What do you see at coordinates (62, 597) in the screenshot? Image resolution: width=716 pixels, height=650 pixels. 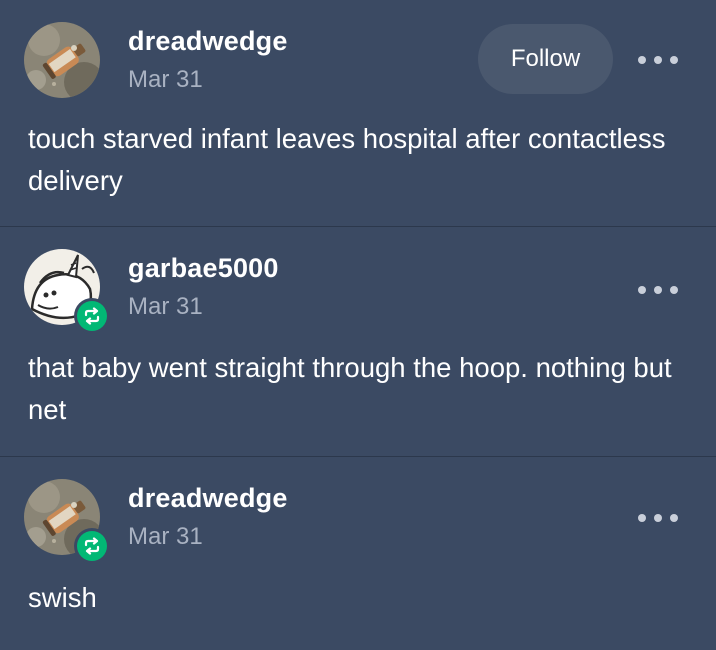 I see `post-body: swish` at bounding box center [62, 597].